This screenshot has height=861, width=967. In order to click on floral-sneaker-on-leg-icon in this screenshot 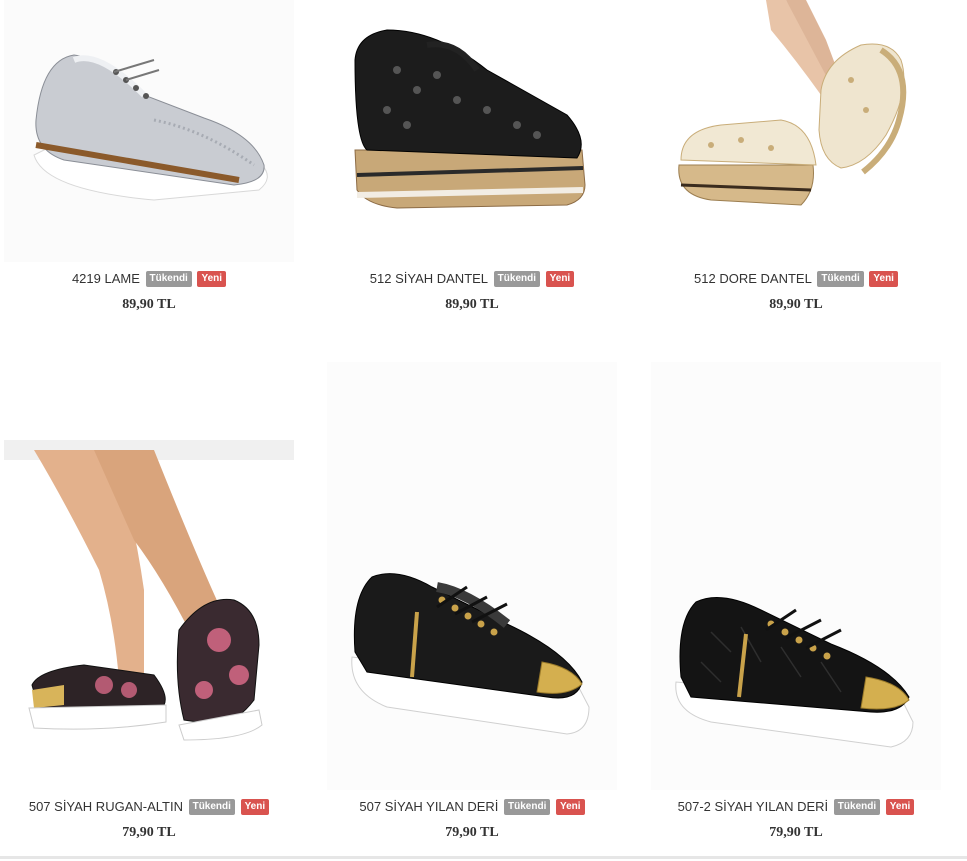, I will do `click(149, 615)`.